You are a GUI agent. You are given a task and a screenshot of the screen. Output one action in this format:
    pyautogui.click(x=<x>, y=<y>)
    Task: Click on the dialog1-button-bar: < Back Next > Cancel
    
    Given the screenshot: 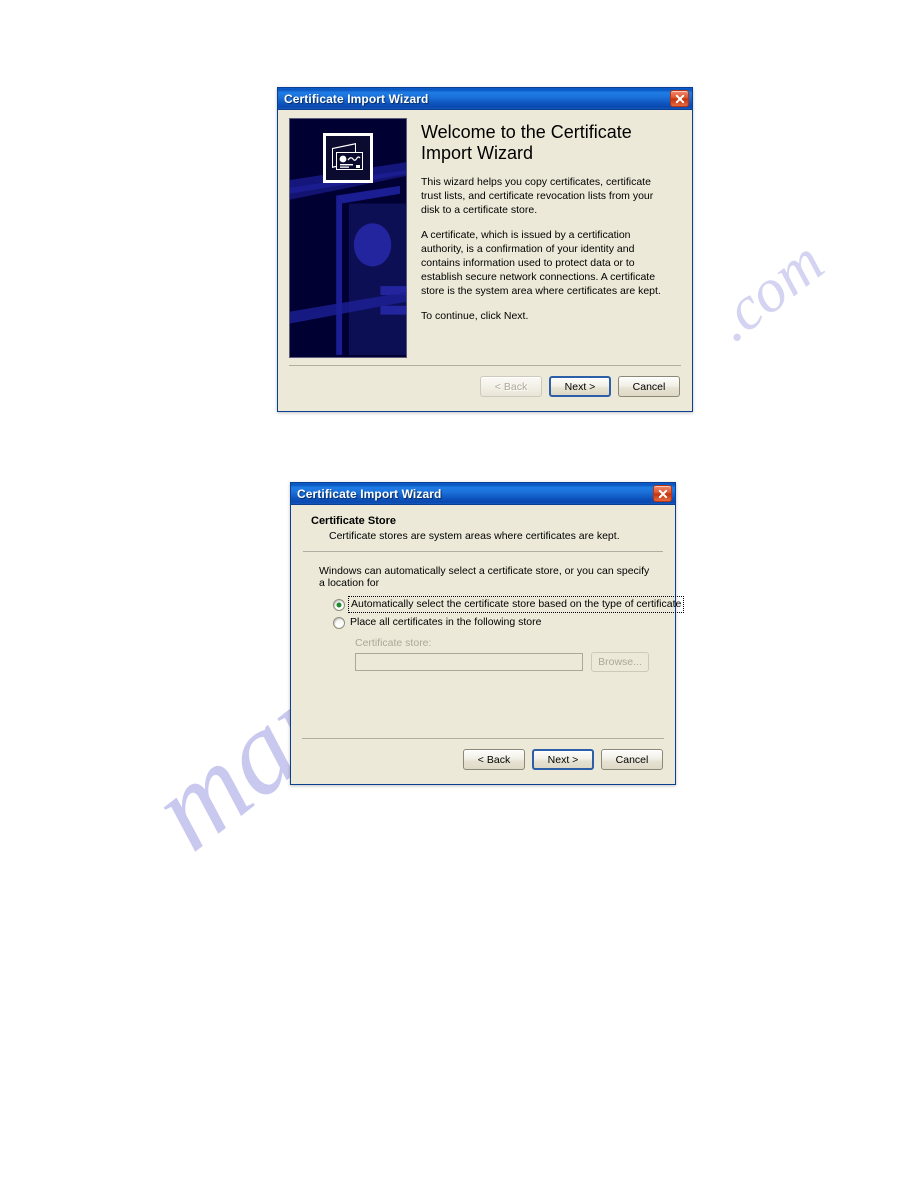 What is the action you would take?
    pyautogui.click(x=485, y=388)
    